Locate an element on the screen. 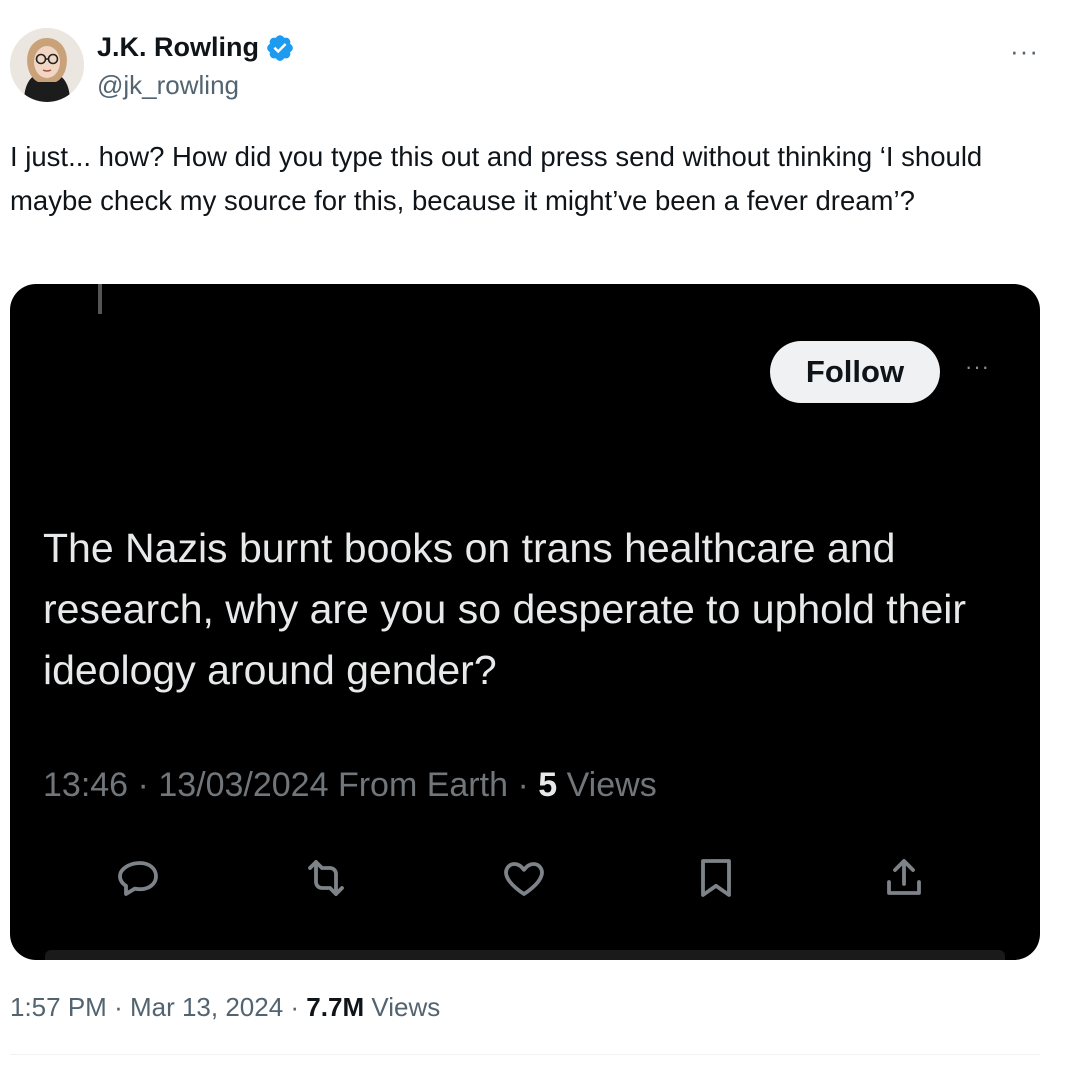 The height and width of the screenshot is (1066, 1066). screenshot-more-icon: ··· is located at coordinates (977, 366).